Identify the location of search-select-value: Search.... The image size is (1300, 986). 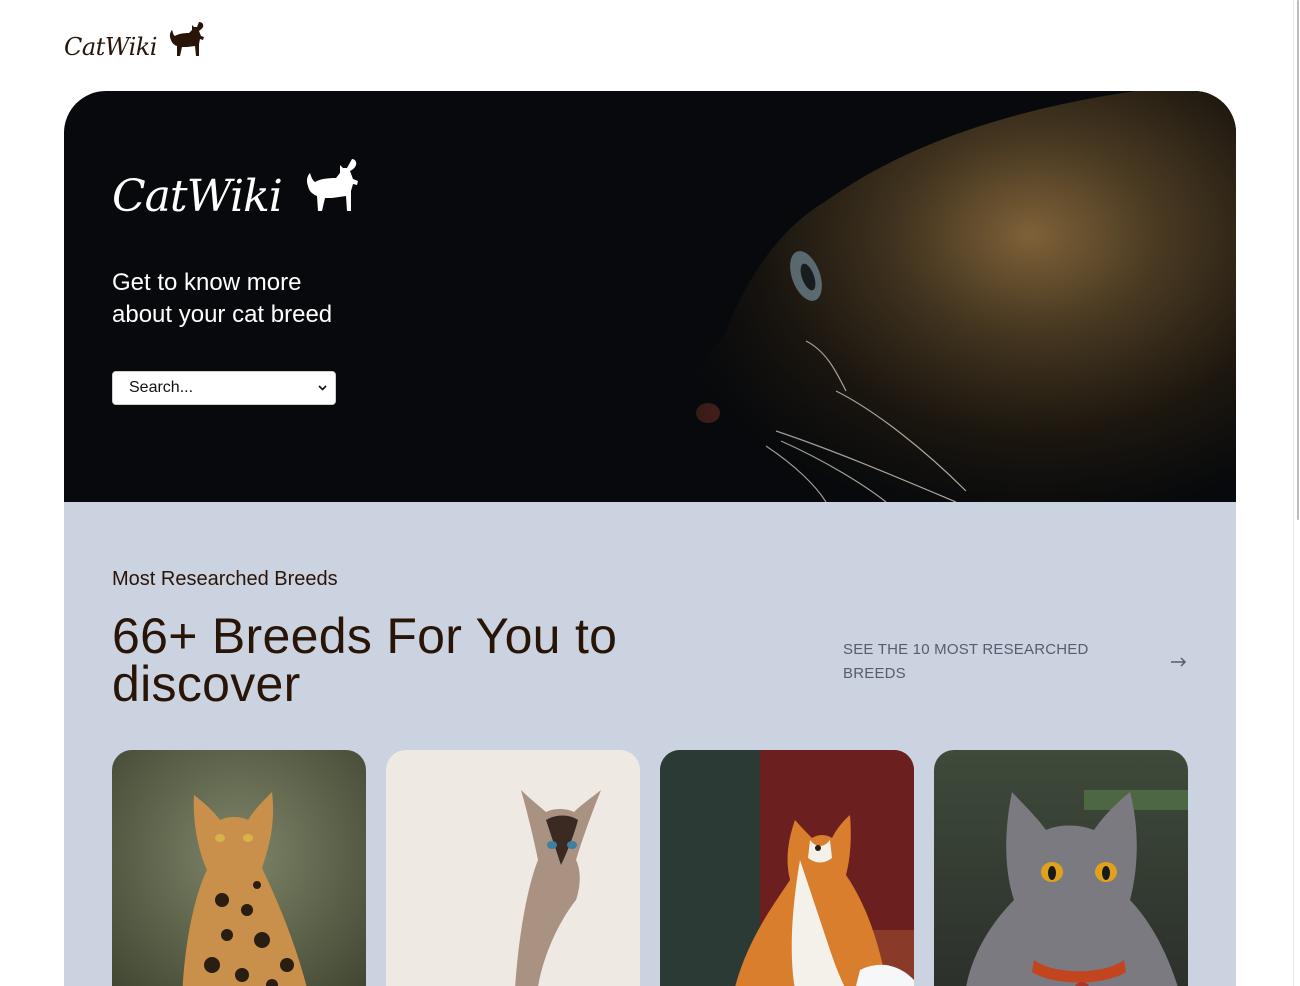
(161, 387).